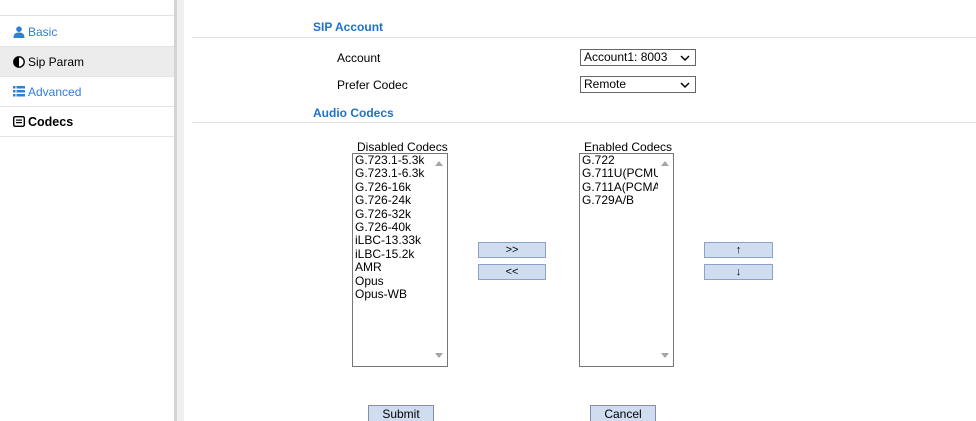 The width and height of the screenshot is (976, 421). I want to click on list-icon, so click(19, 92).